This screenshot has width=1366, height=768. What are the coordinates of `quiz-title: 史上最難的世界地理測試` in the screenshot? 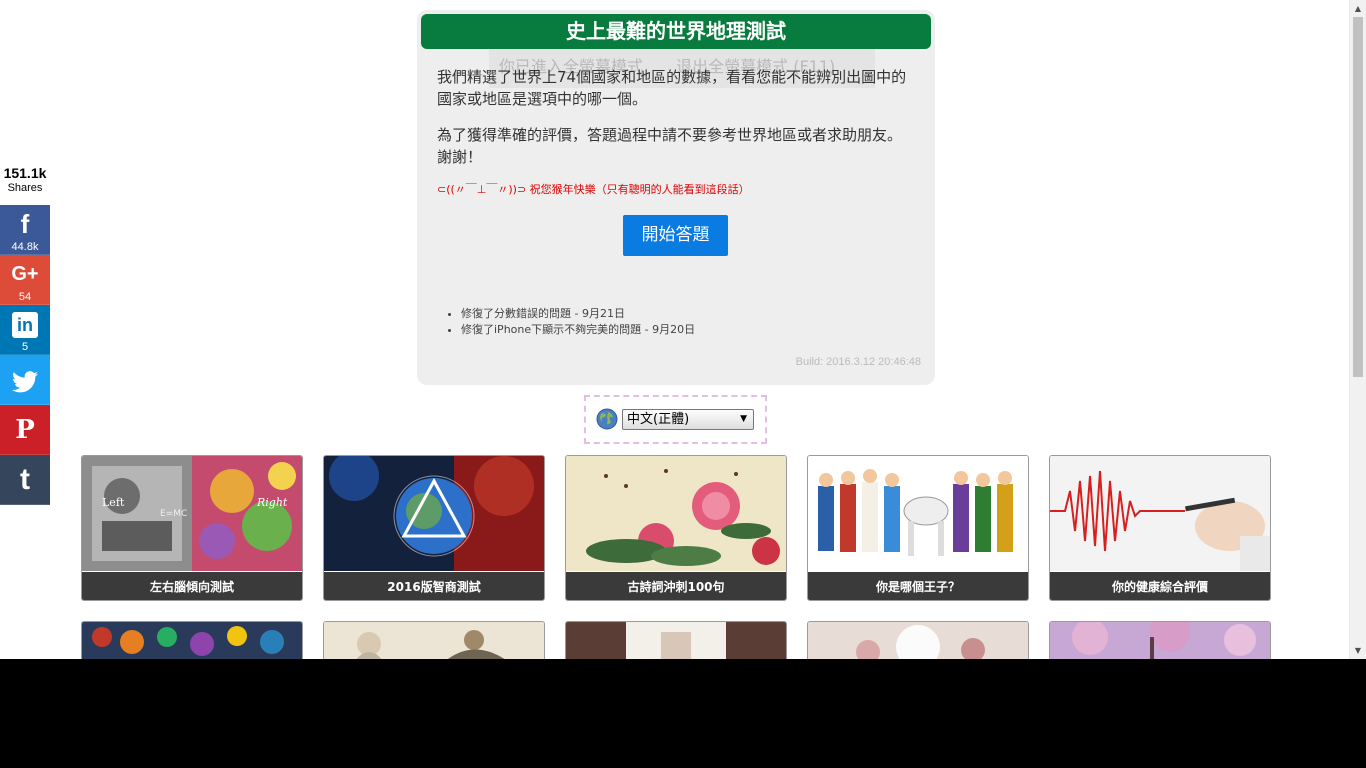 It's located at (676, 31).